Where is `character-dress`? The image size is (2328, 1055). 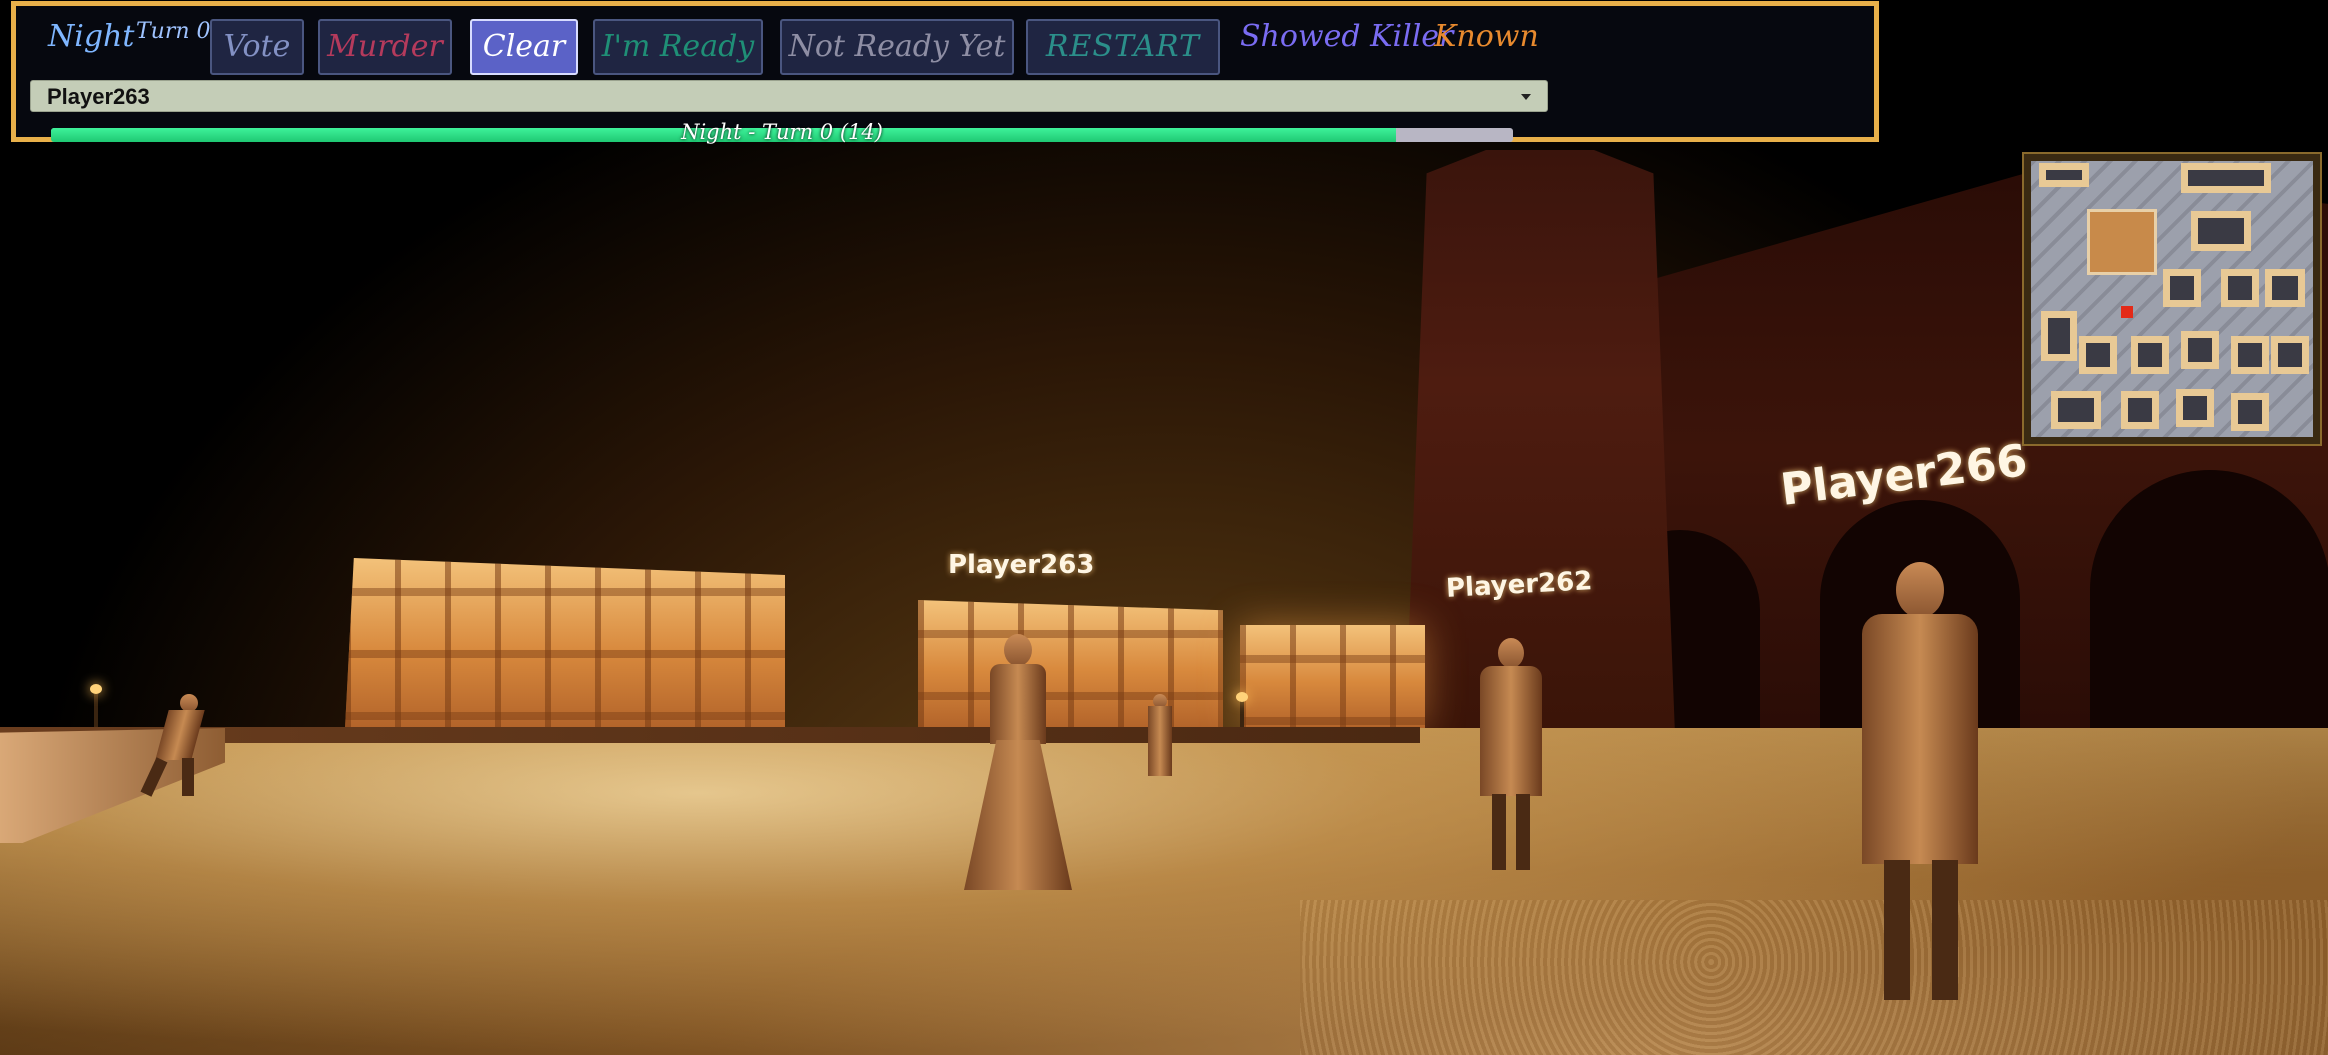
character-dress is located at coordinates (1018, 815).